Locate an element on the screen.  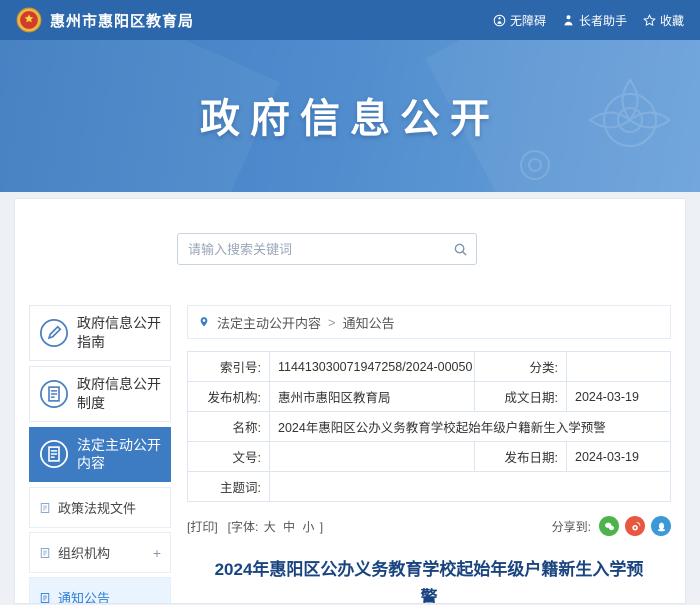
font-size-prefix: [字体: is located at coordinates (243, 526).